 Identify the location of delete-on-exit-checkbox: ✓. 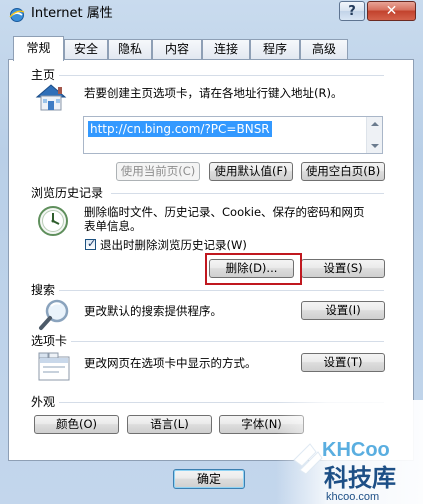
(91, 243).